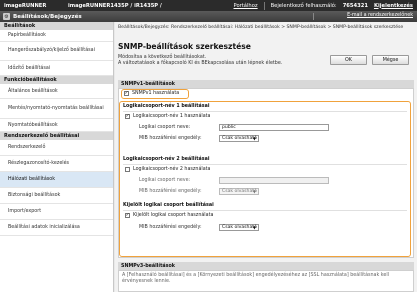 This screenshot has height=292, width=417. I want to click on snmpv1-section-header: SNMPv1-beállítások, so click(266, 84).